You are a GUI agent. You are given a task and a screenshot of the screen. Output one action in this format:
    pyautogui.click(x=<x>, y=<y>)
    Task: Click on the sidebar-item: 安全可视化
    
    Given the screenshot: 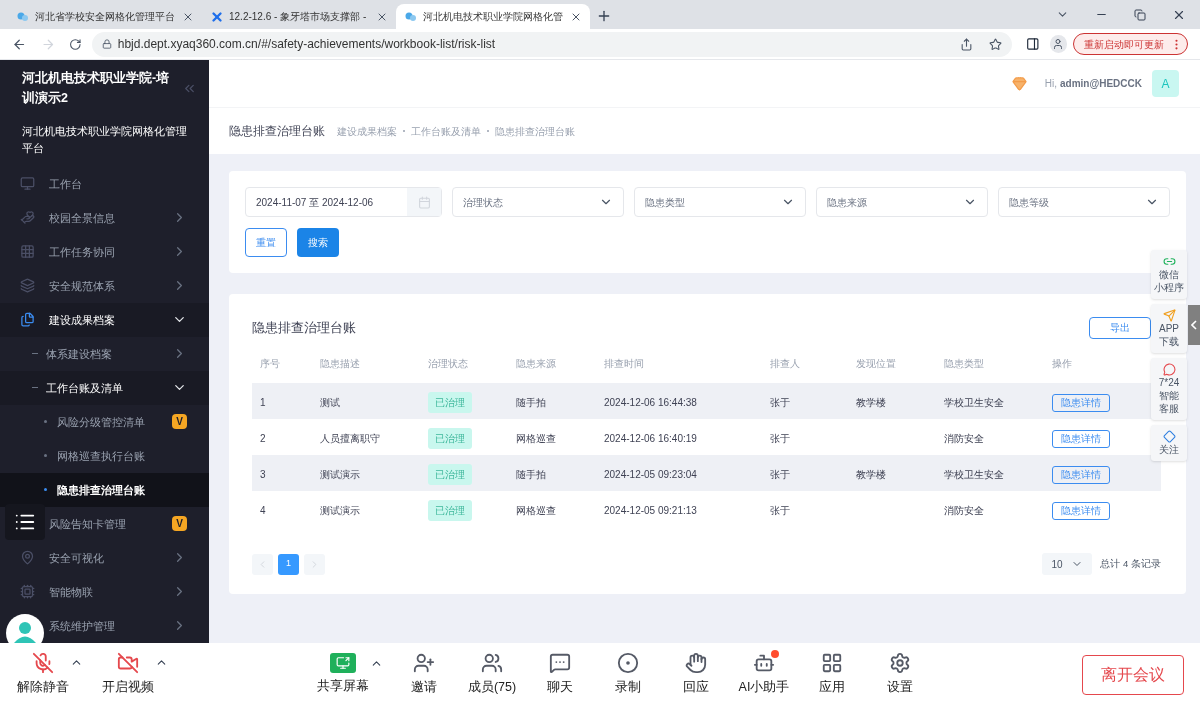 What is the action you would take?
    pyautogui.click(x=104, y=558)
    